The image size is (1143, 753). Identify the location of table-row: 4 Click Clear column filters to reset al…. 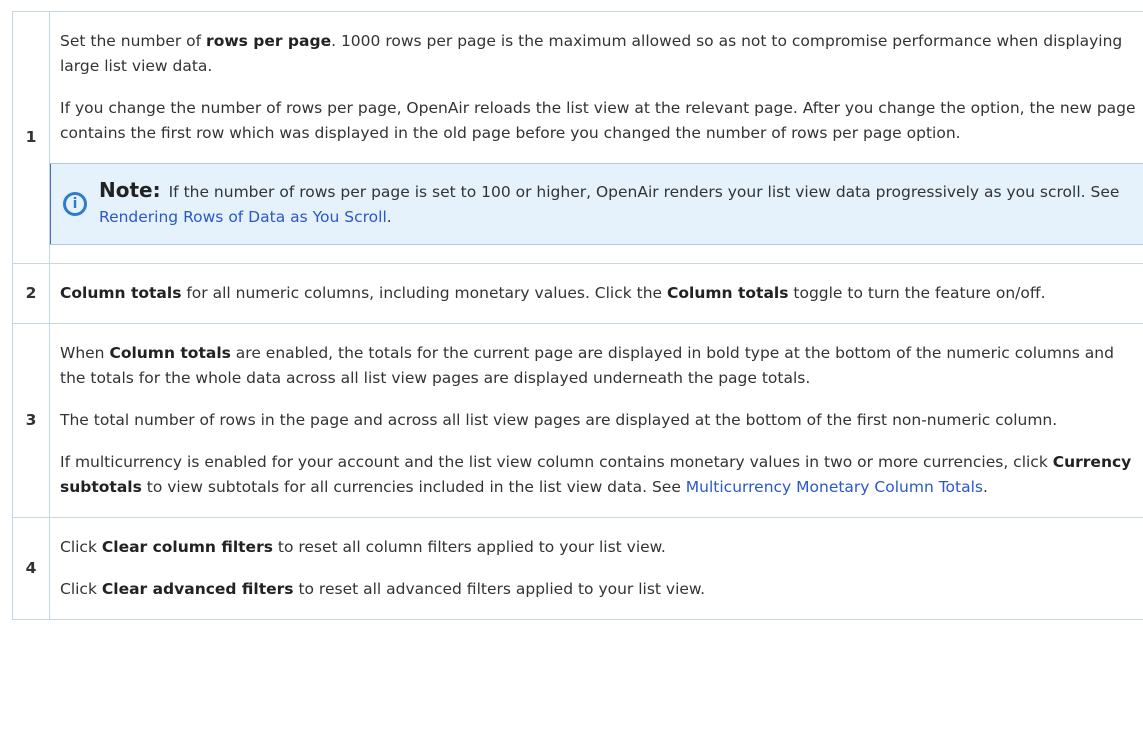
(577, 568).